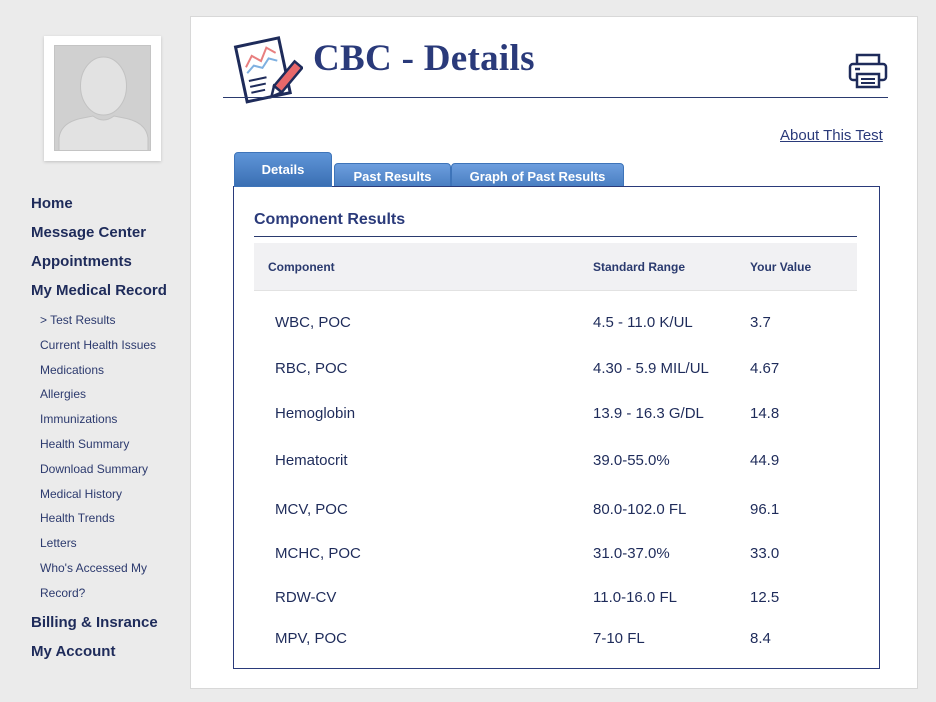 The height and width of the screenshot is (702, 936). Describe the element at coordinates (831, 135) in the screenshot. I see `about-this-test-link: About This Test` at that location.